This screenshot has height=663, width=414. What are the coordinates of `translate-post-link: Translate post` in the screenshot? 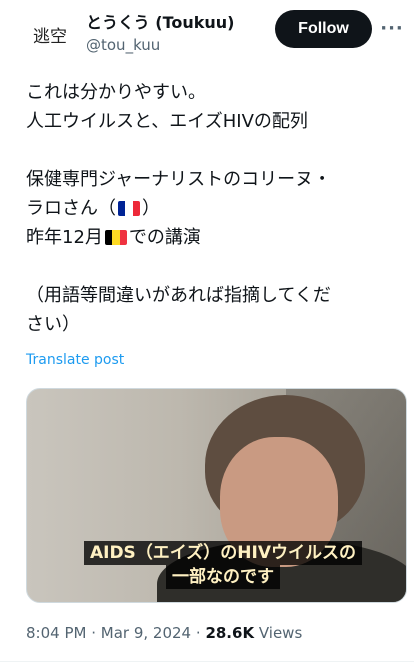 It's located at (75, 360).